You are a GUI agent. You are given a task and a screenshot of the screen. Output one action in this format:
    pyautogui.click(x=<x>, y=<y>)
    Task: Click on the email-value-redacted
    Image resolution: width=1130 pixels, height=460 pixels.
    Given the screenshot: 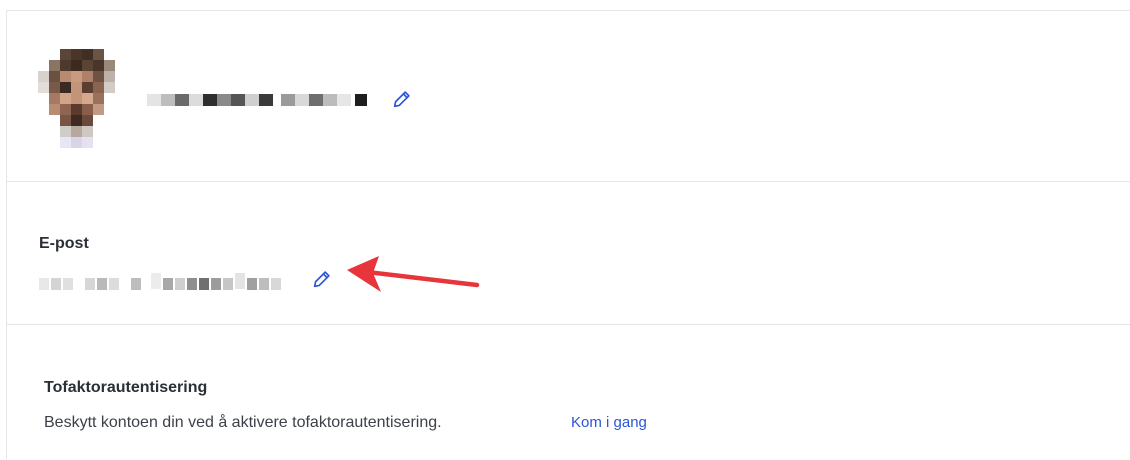 What is the action you would take?
    pyautogui.click(x=161, y=282)
    